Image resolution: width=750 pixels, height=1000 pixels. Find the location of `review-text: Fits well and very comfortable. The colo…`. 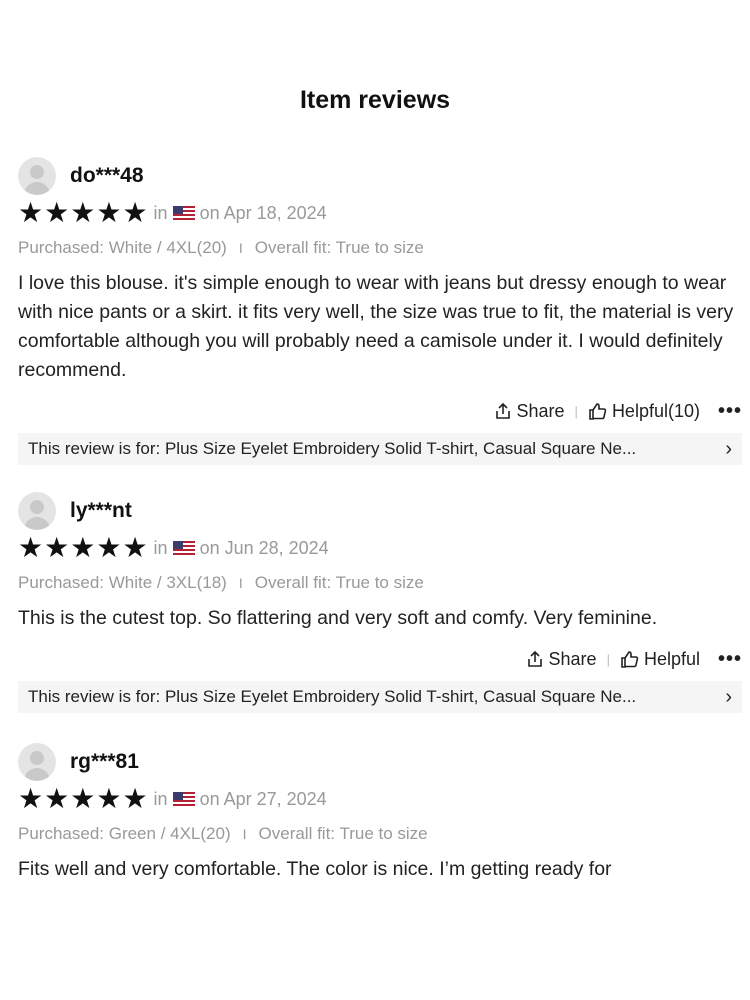

review-text: Fits well and very comfortable. The colo… is located at coordinates (315, 869).